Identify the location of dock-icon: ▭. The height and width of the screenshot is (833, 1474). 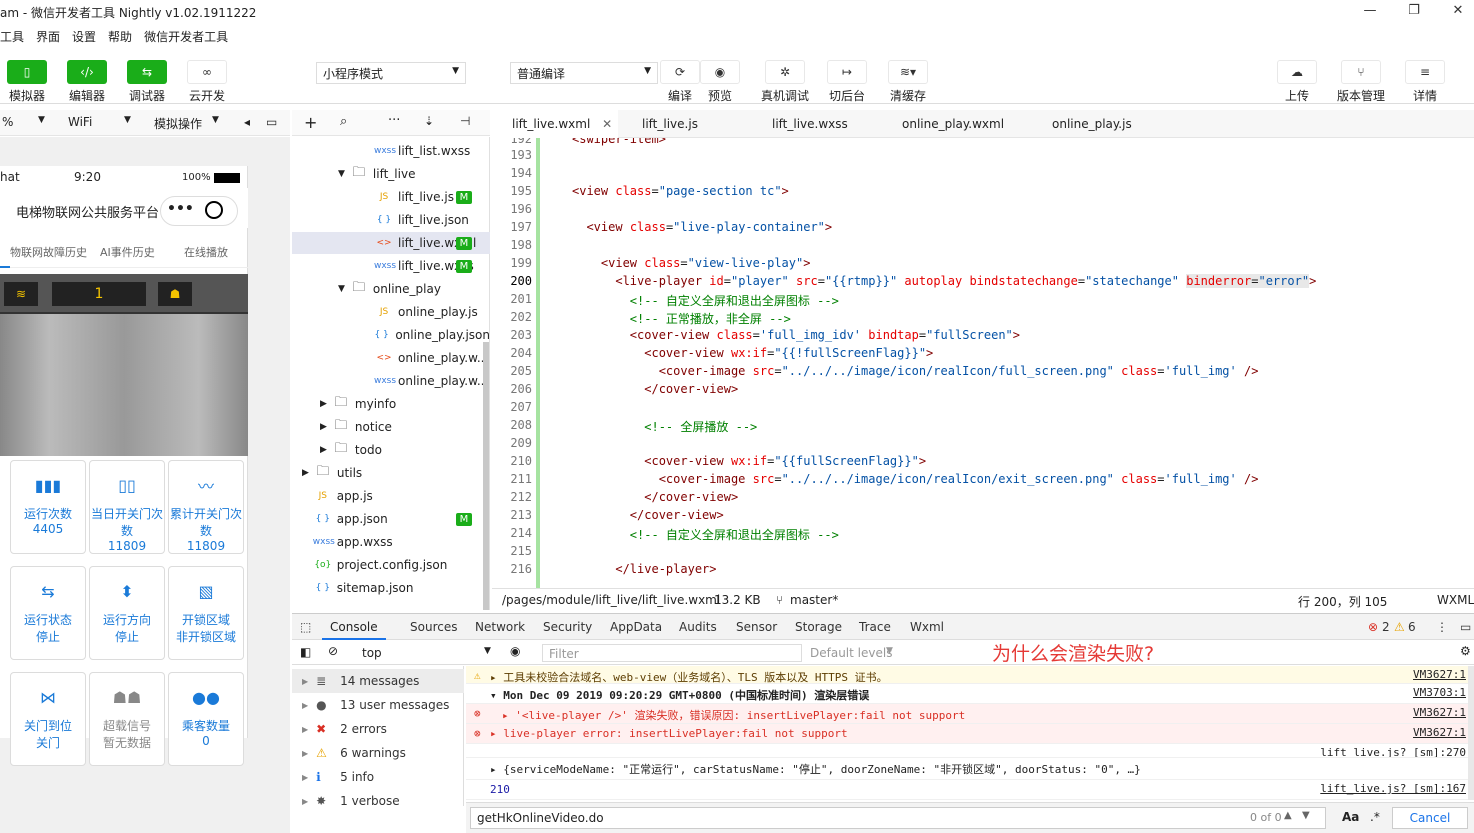
(1465, 627).